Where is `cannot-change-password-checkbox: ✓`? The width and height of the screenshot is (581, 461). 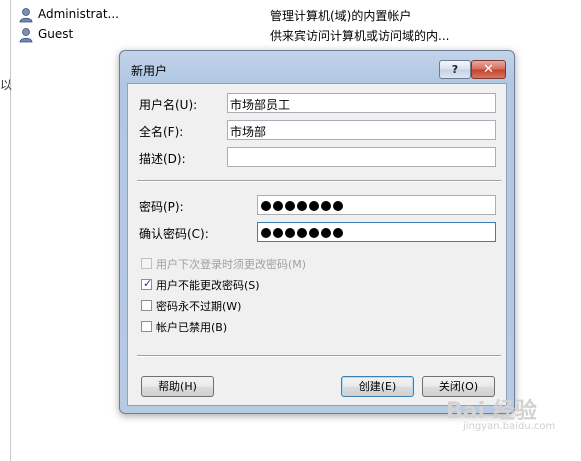
cannot-change-password-checkbox: ✓ is located at coordinates (147, 283).